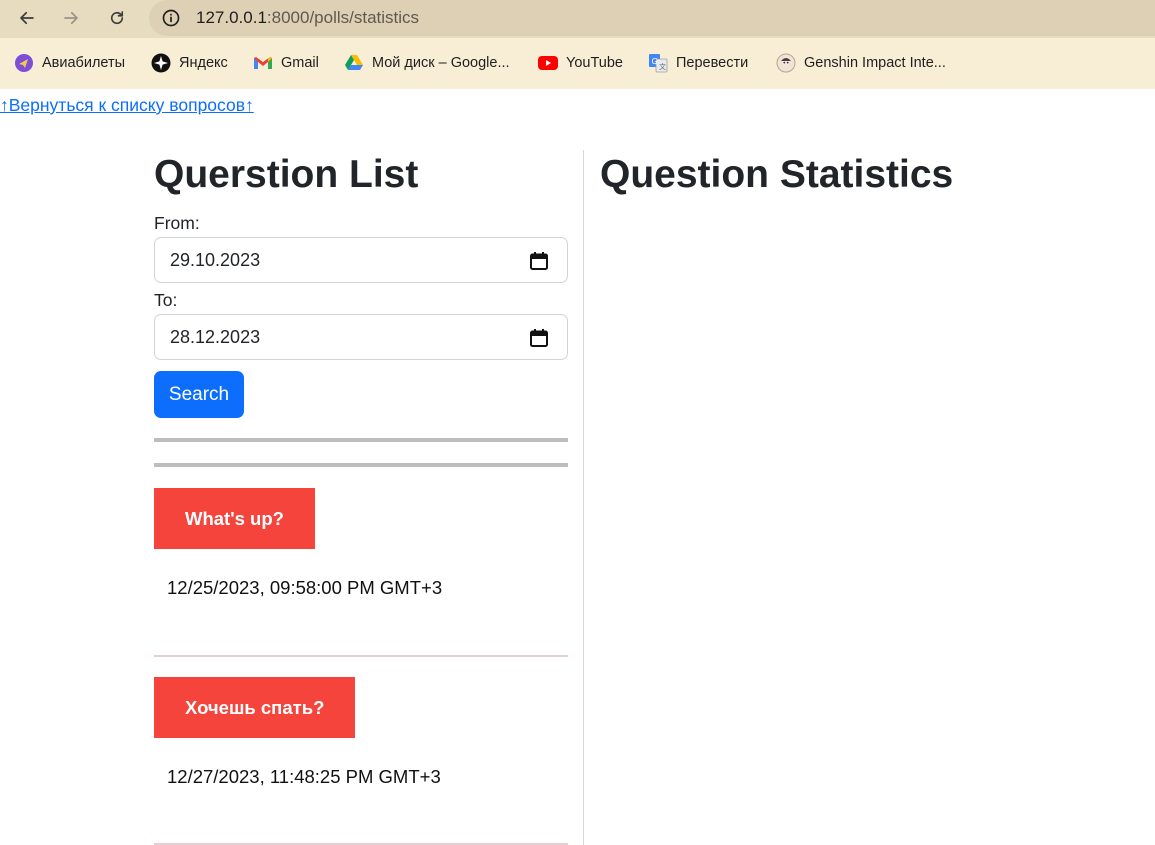 This screenshot has width=1155, height=845. I want to click on question-statistics-panel: Question Statistics, so click(870, 175).